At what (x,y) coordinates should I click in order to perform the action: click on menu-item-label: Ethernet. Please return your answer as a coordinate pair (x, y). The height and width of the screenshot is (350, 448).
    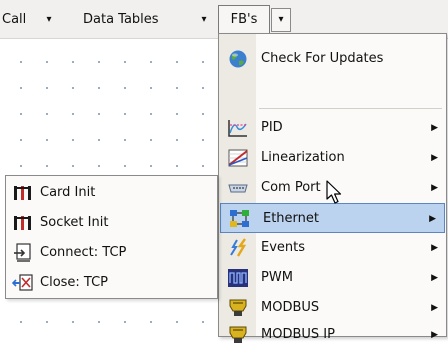
    Looking at the image, I should click on (291, 218).